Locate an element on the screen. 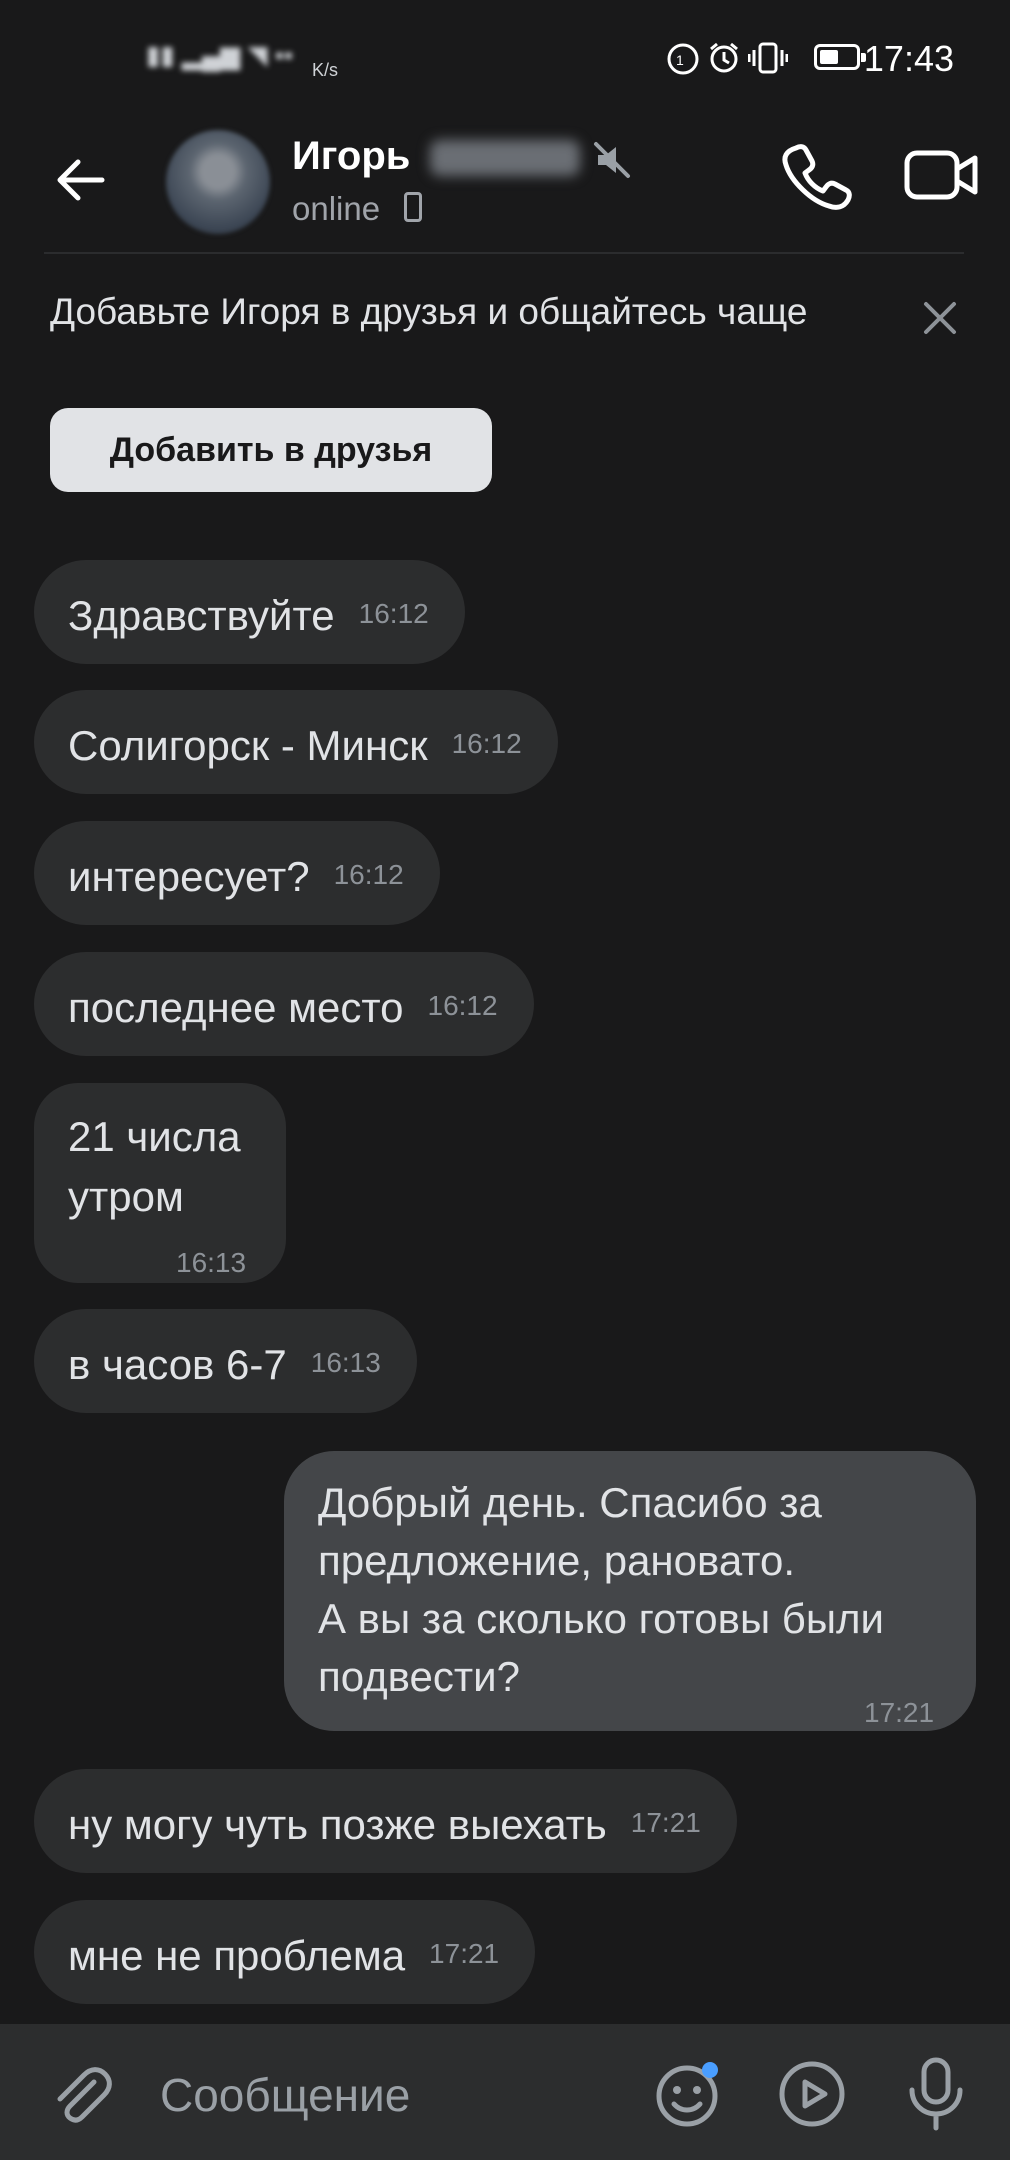  clock: 17:43 is located at coordinates (908, 58).